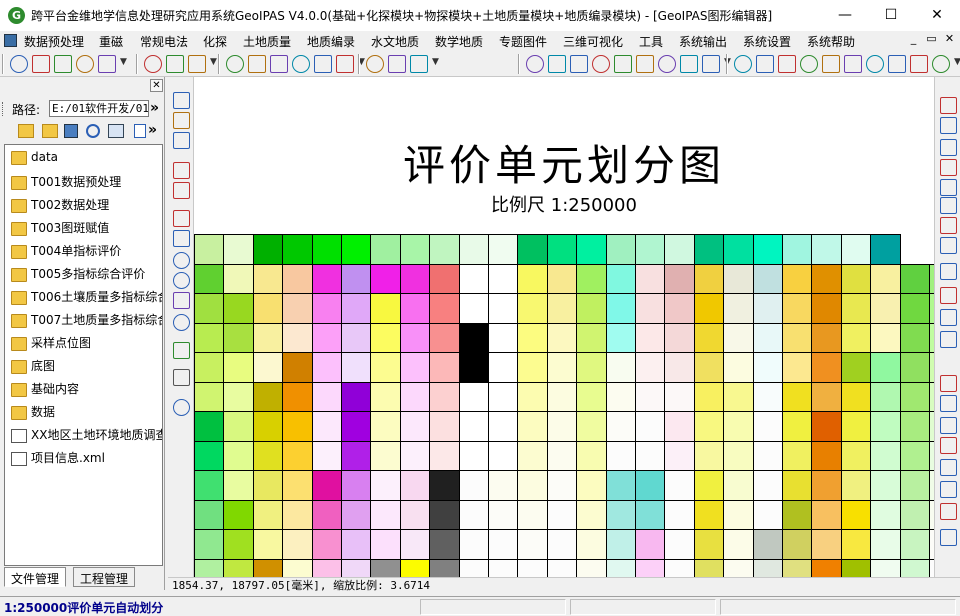 This screenshot has width=960, height=616. What do you see at coordinates (948, 537) in the screenshot?
I see `expand-icon` at bounding box center [948, 537].